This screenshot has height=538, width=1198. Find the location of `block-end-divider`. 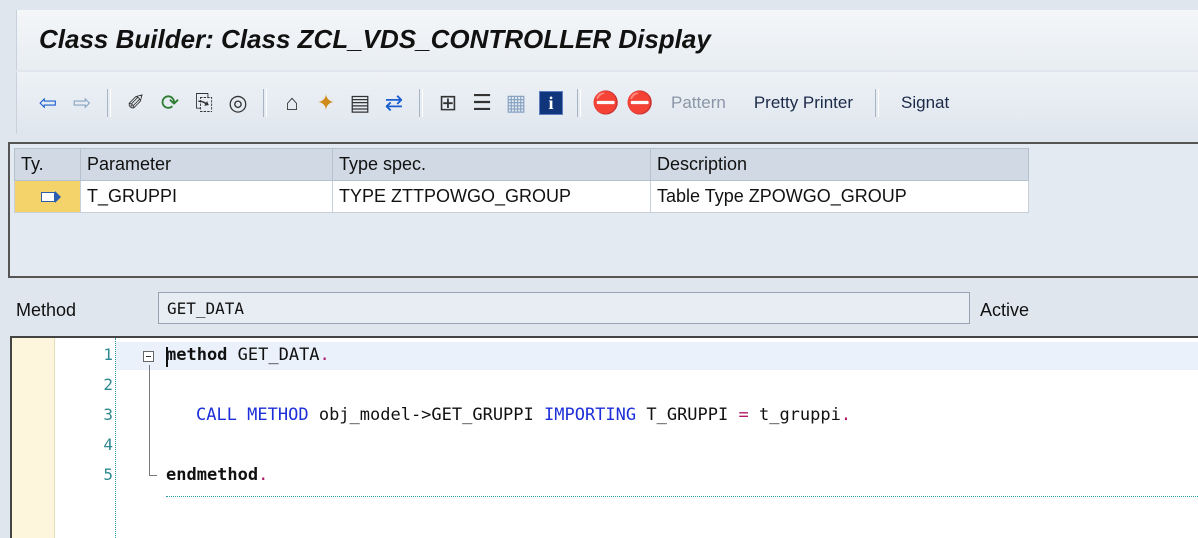

block-end-divider is located at coordinates (682, 496).